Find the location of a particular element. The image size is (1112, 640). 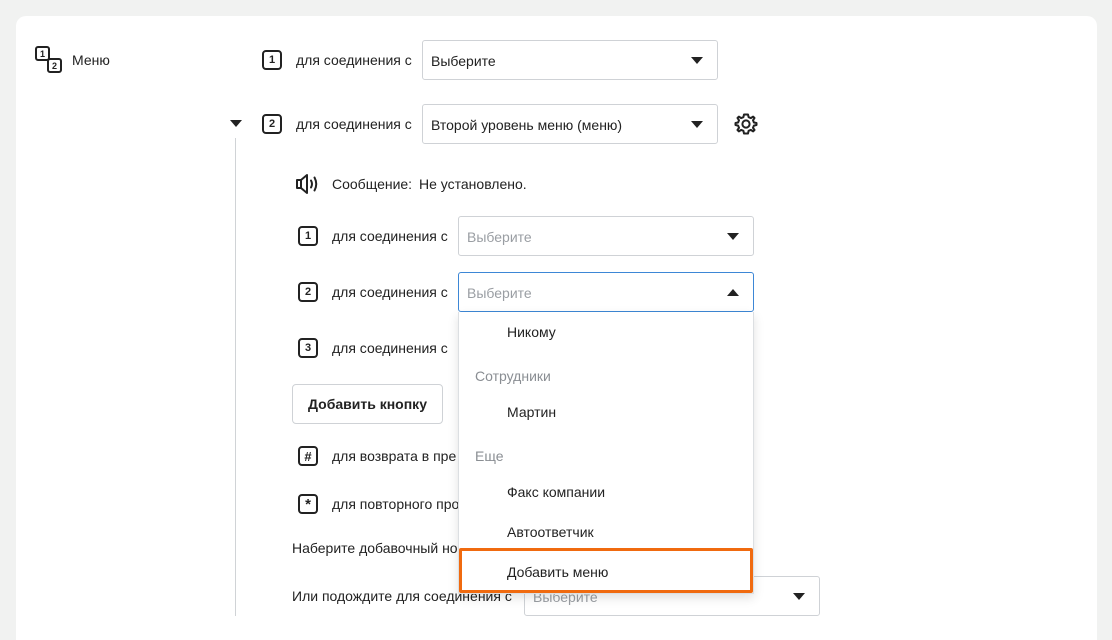

chevron-up-icon is located at coordinates (733, 292).